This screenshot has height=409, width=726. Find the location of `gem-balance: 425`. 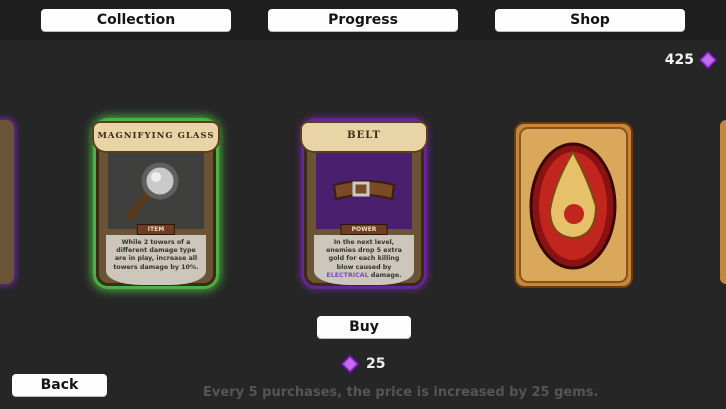

gem-balance: 425 is located at coordinates (691, 60).